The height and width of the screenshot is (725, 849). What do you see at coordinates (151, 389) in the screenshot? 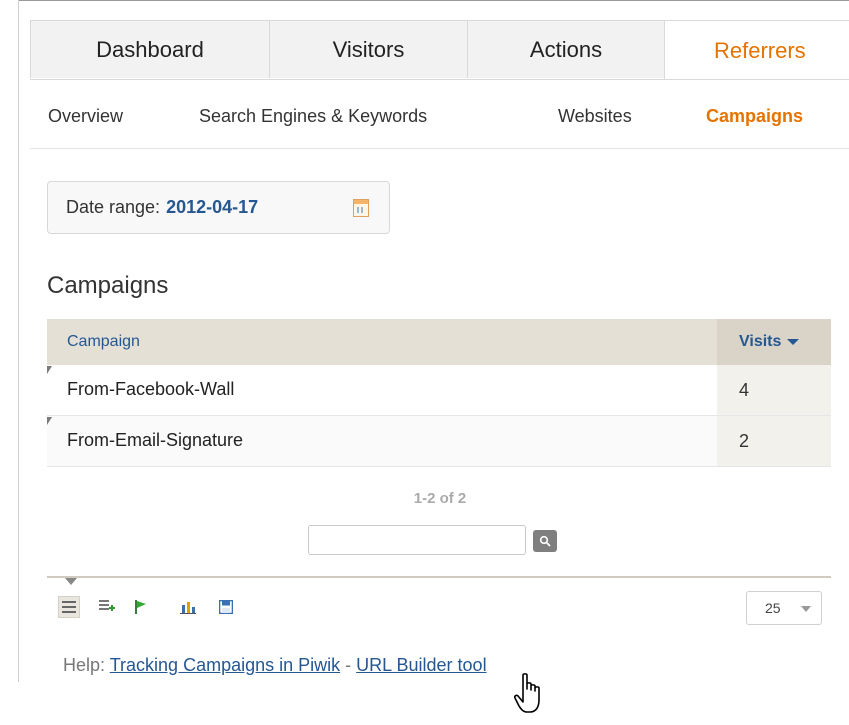
I see `row-label: From-Facebook-Wall` at bounding box center [151, 389].